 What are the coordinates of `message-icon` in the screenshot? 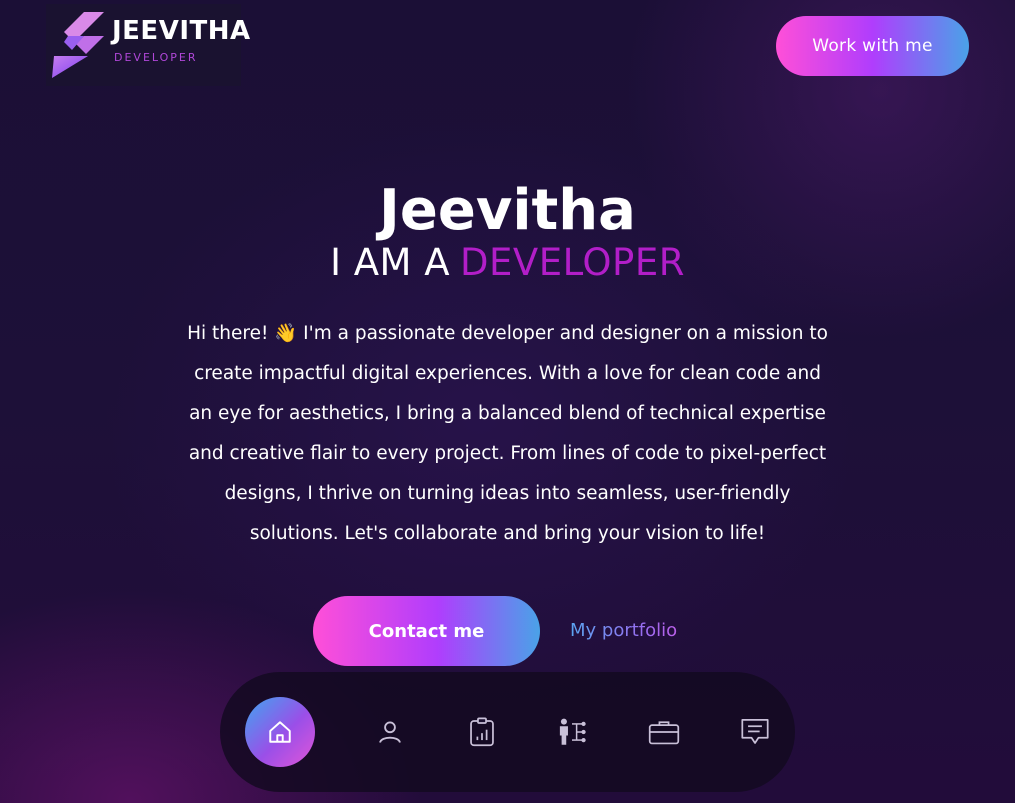 It's located at (755, 731).